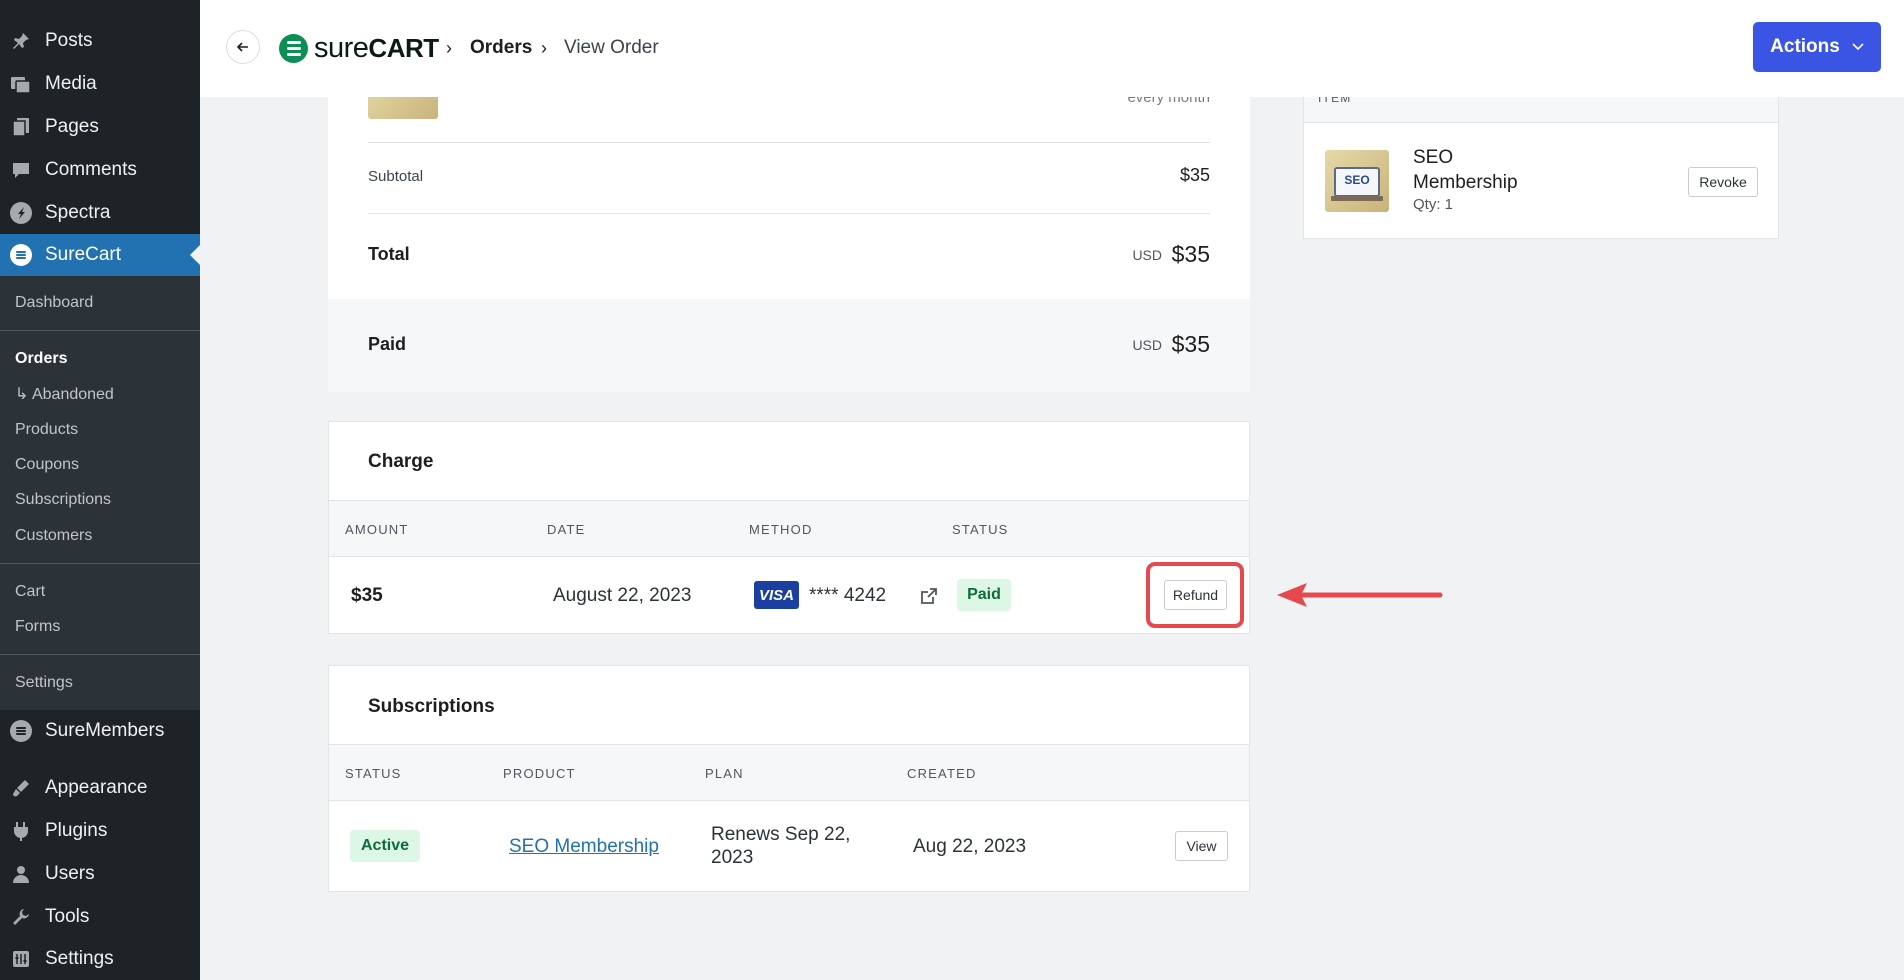 Image resolution: width=1904 pixels, height=980 pixels. What do you see at coordinates (431, 706) in the screenshot?
I see `subscriptions-title: Subscriptions` at bounding box center [431, 706].